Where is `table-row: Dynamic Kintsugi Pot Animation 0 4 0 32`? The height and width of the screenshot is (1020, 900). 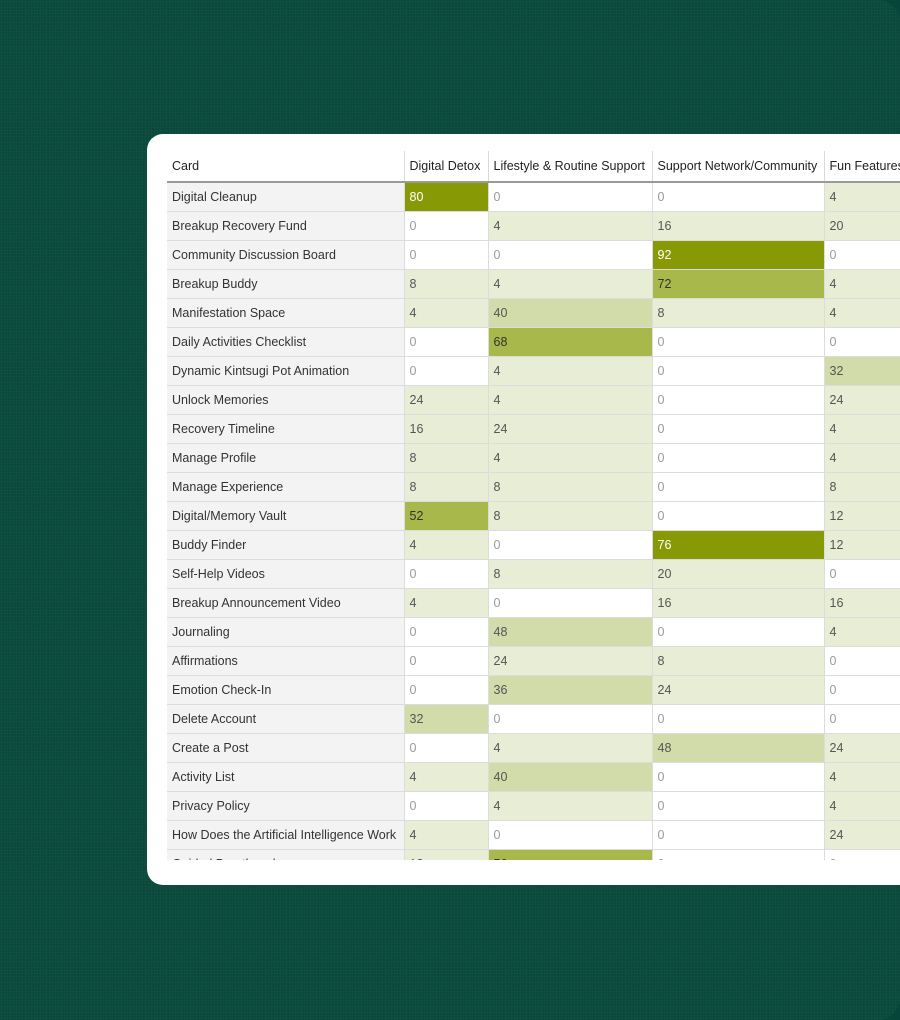
table-row: Dynamic Kintsugi Pot Animation 0 4 0 32 is located at coordinates (533, 371).